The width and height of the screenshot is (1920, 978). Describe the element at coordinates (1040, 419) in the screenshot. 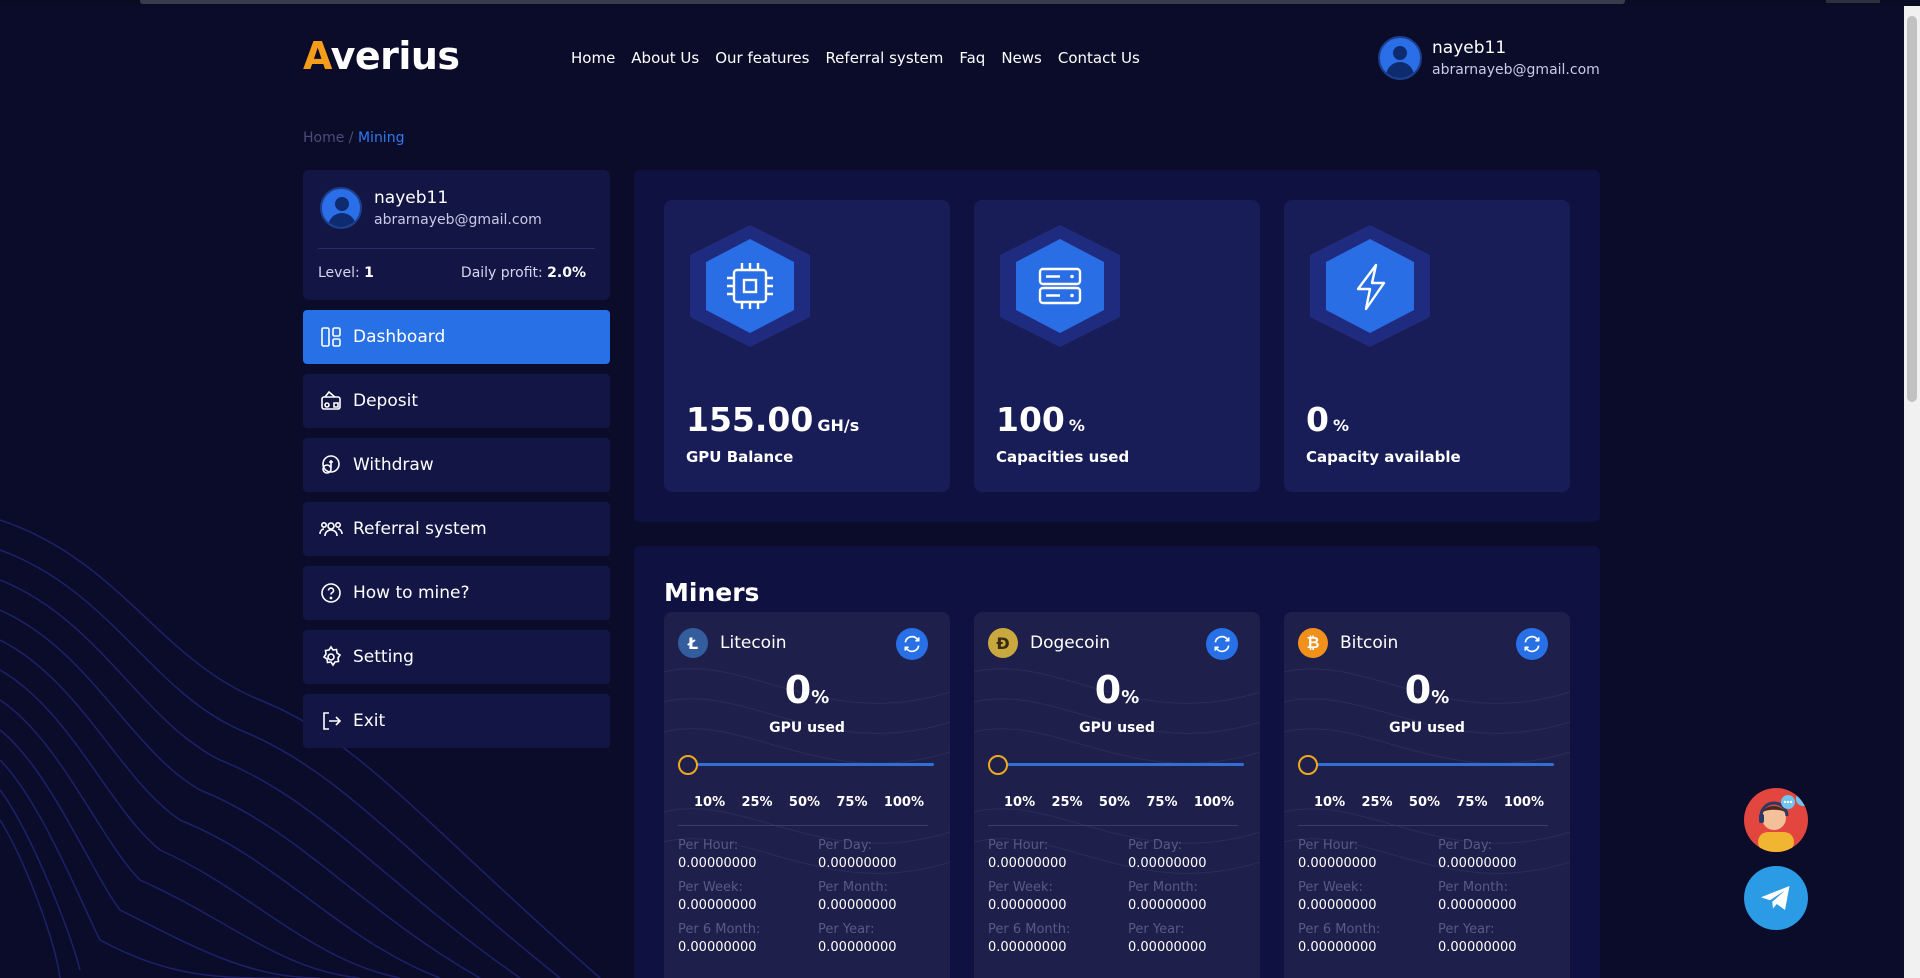

I see `capacities-used-value: 100%` at that location.